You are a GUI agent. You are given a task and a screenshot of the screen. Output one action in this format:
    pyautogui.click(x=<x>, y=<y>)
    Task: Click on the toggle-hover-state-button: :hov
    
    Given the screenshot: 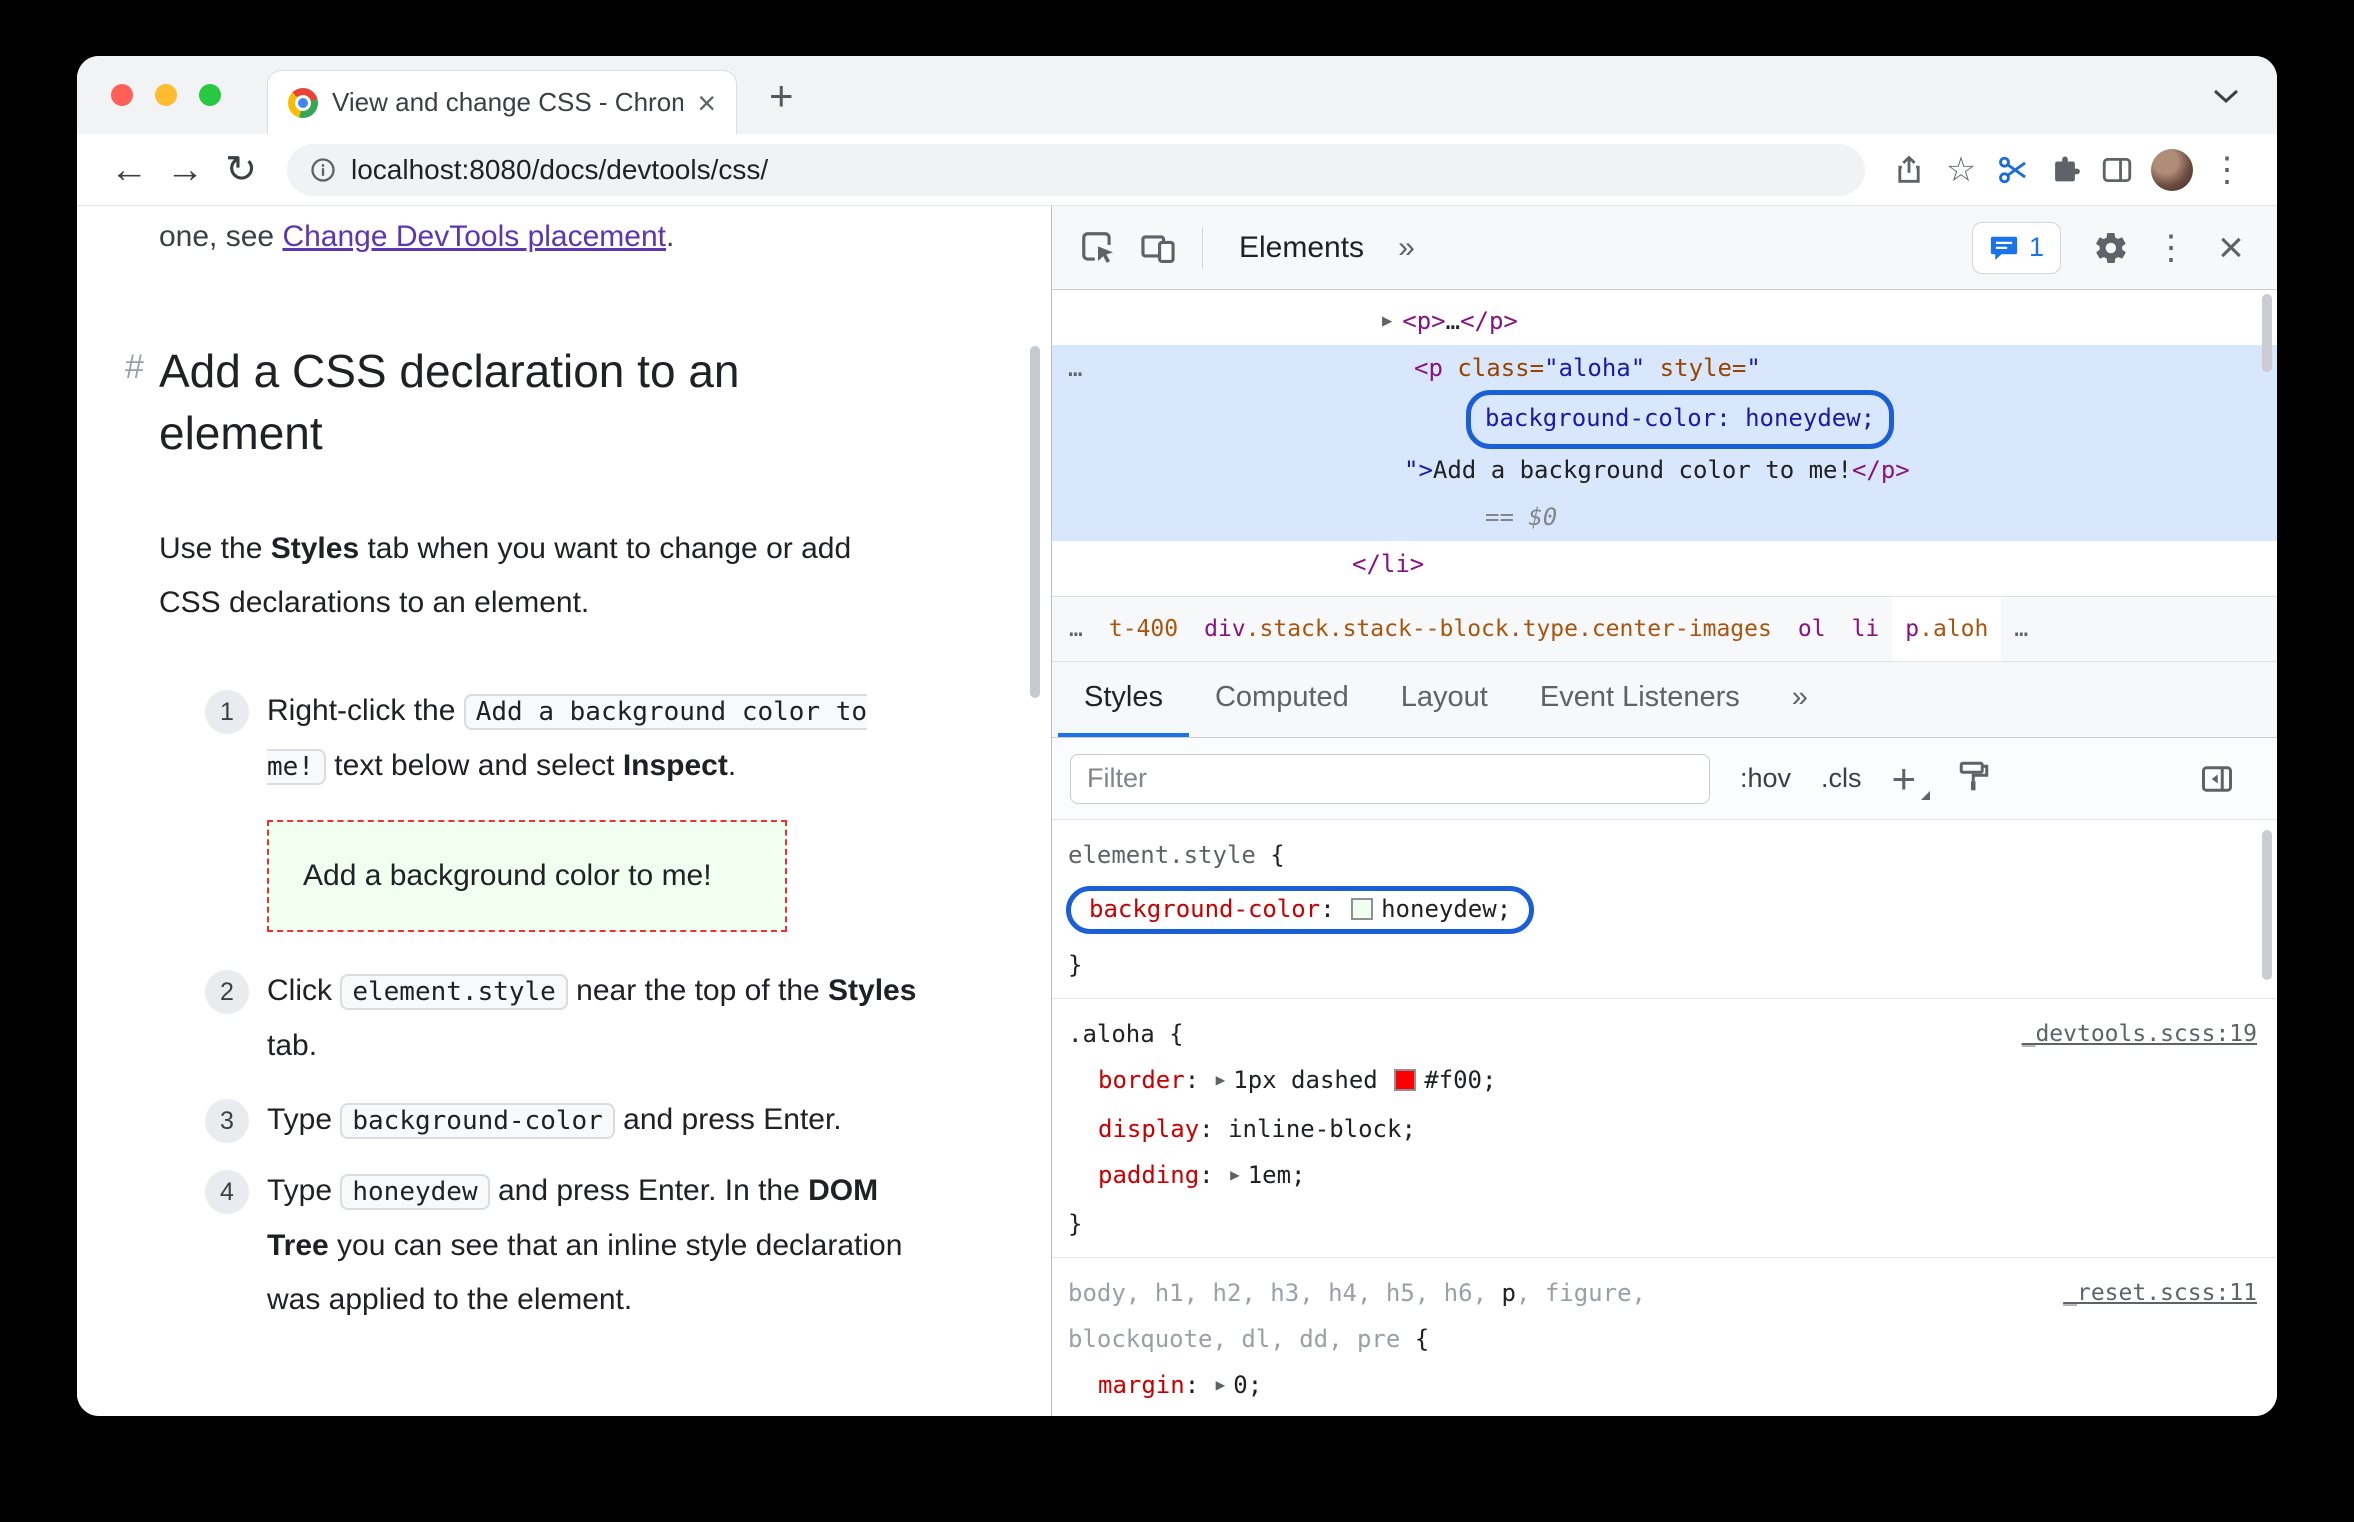 What is the action you would take?
    pyautogui.click(x=1765, y=778)
    